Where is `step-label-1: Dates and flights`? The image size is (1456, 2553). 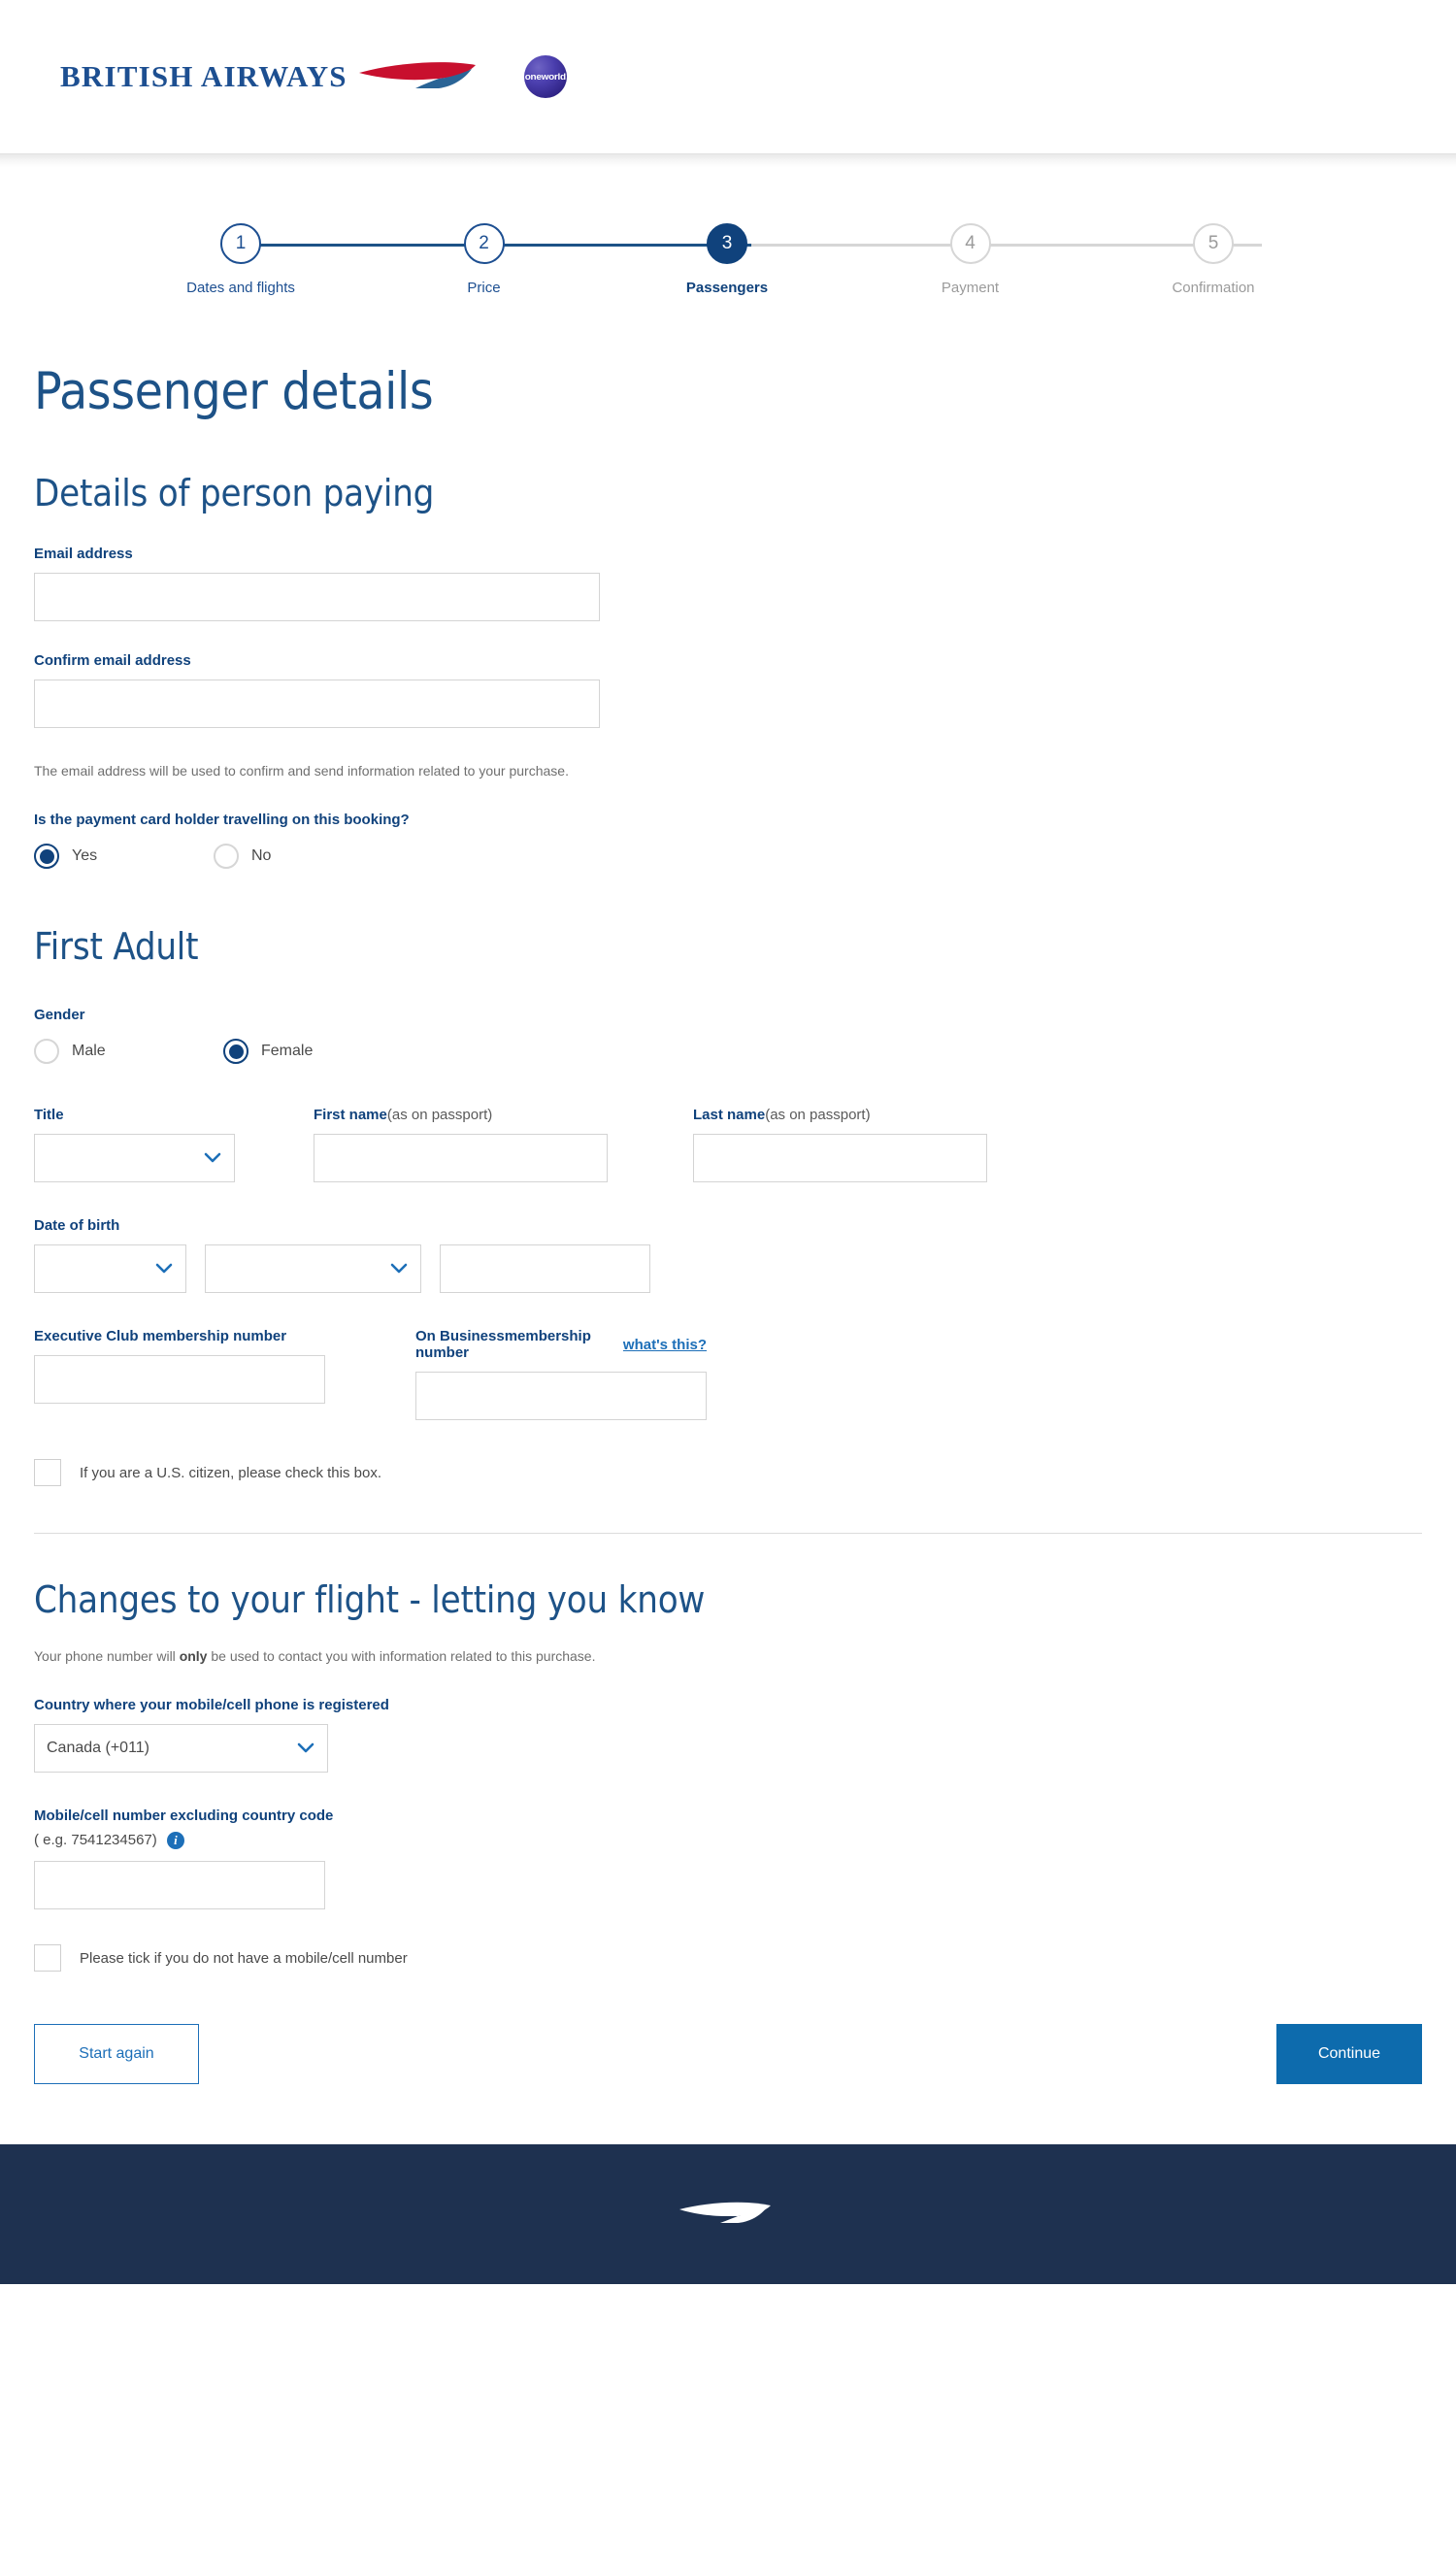 step-label-1: Dates and flights is located at coordinates (240, 288).